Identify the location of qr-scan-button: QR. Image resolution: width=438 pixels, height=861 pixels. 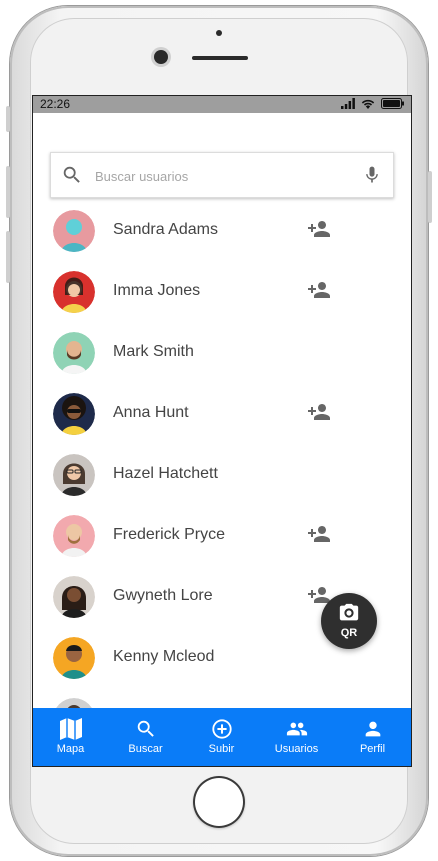
(349, 621).